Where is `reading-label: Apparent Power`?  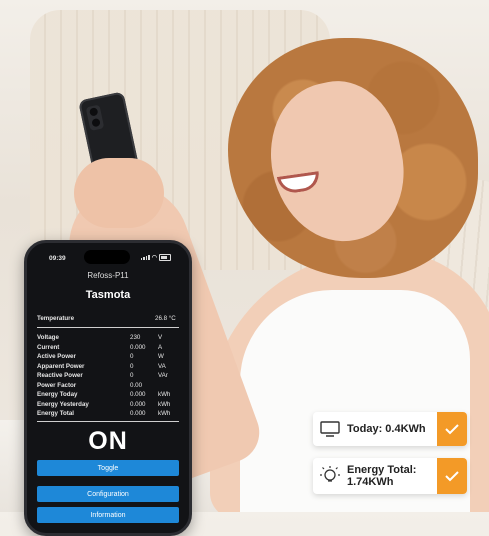
reading-label: Apparent Power is located at coordinates (61, 366).